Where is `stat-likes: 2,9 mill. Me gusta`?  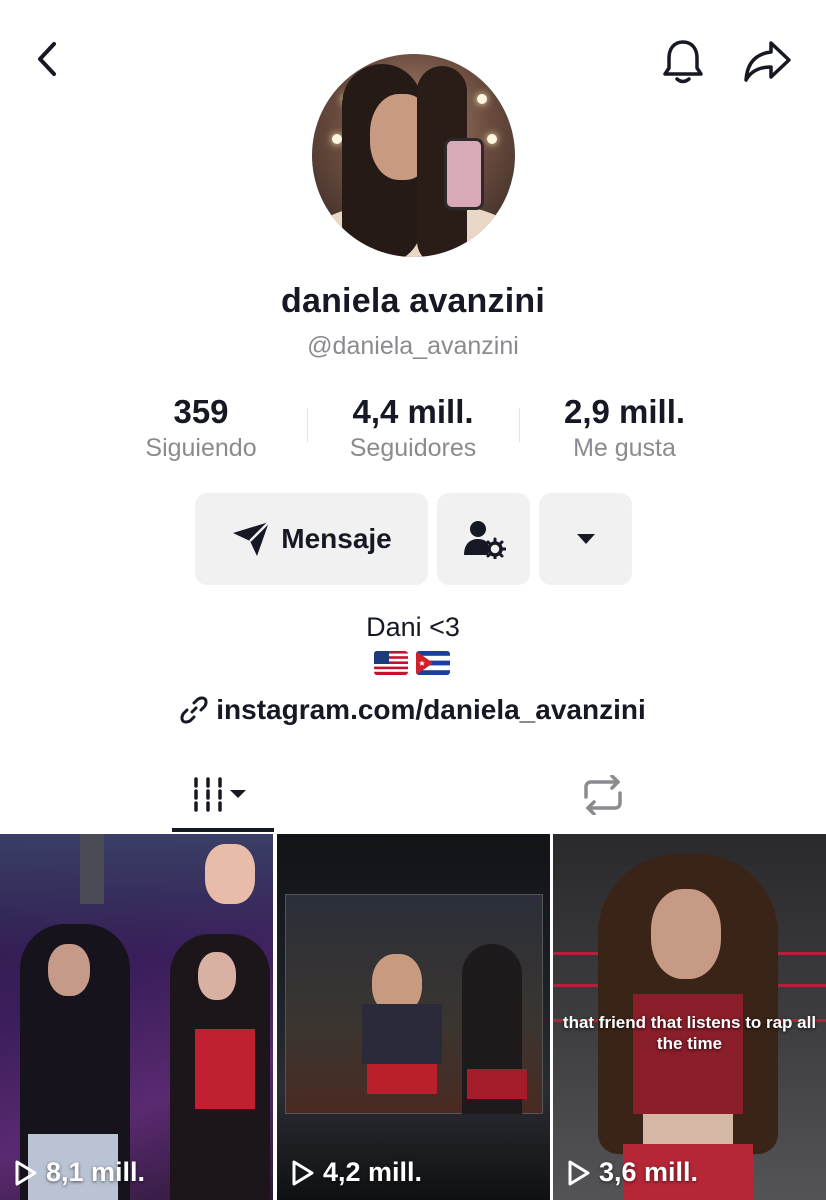
stat-likes: 2,9 mill. Me gusta is located at coordinates (624, 428).